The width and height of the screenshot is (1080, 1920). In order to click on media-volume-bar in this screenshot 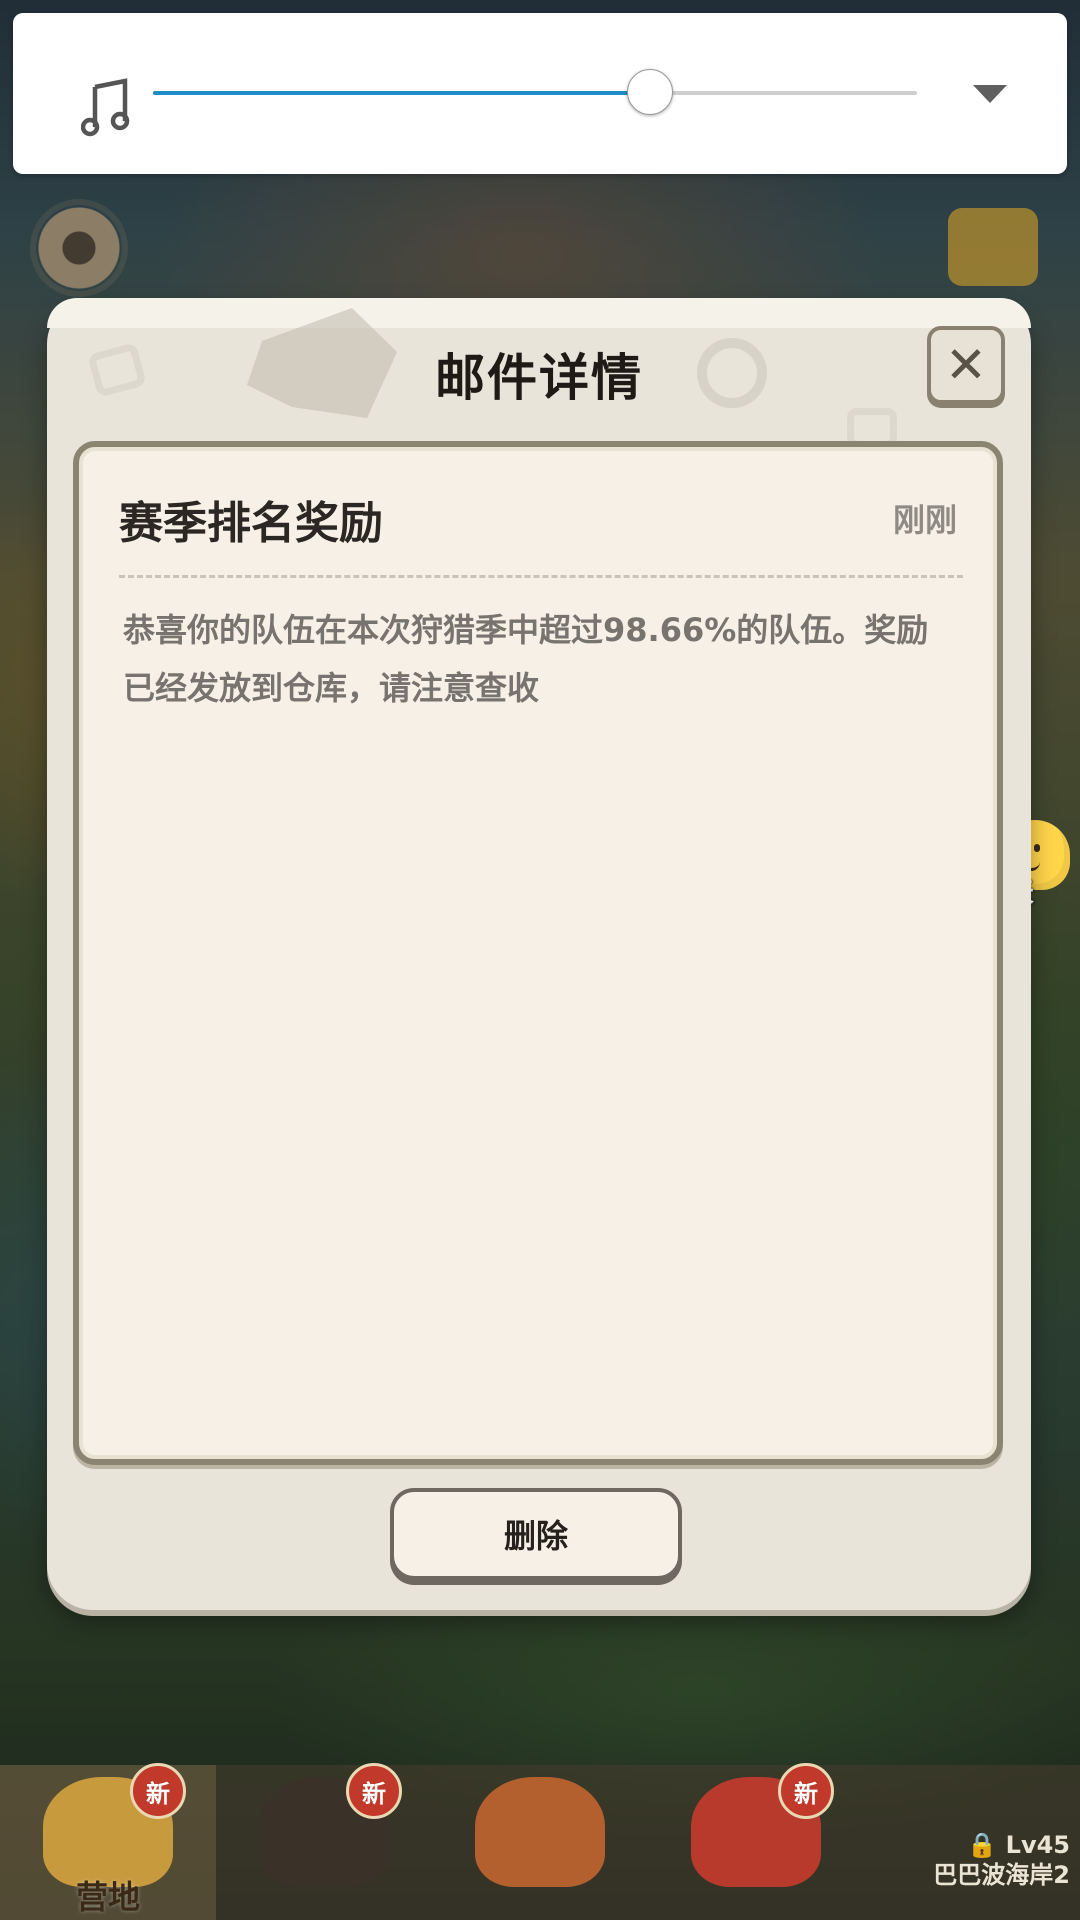, I will do `click(540, 93)`.